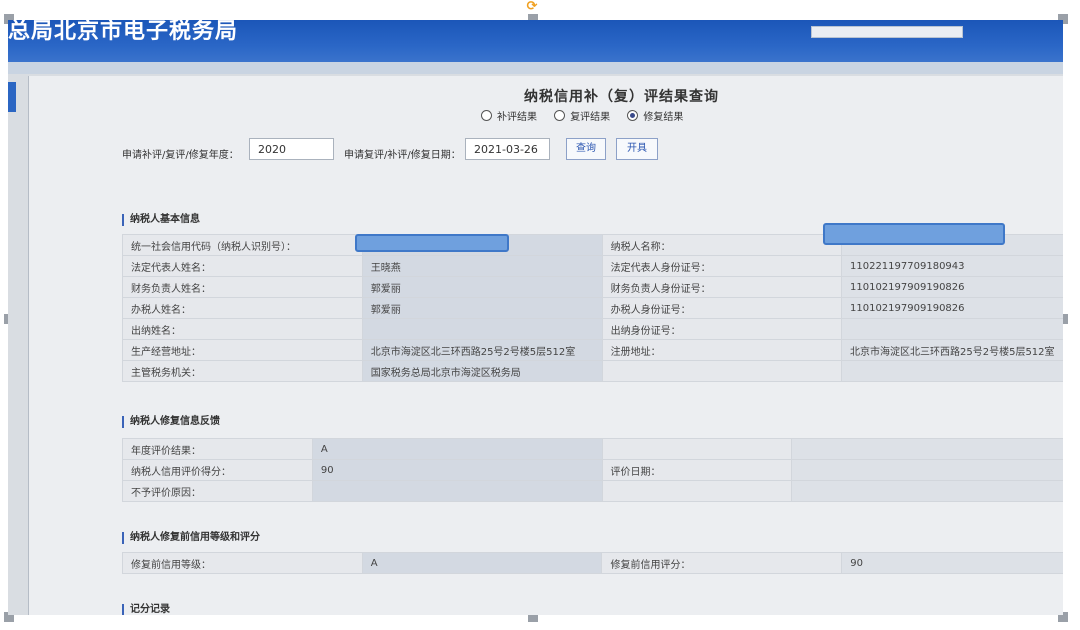 This screenshot has height=630, width=1080. I want to click on issue-button: 开具, so click(637, 149).